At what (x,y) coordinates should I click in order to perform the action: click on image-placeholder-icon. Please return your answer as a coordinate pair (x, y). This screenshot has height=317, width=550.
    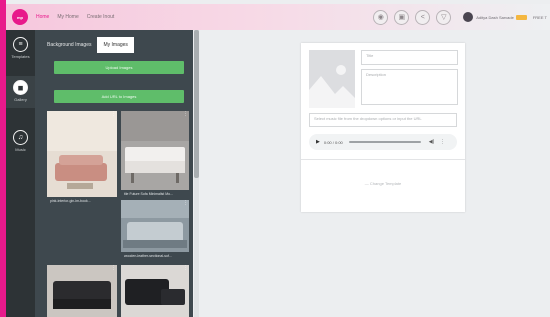
    Looking at the image, I should click on (332, 79).